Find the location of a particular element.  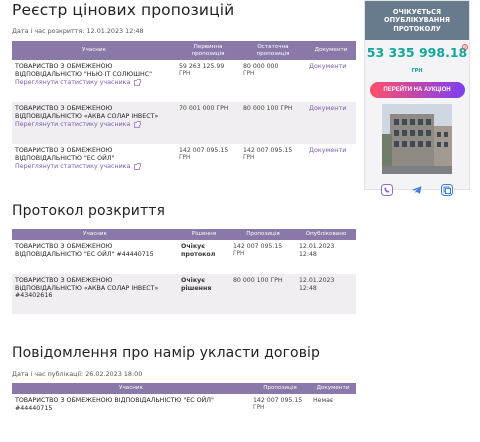

initial-offer: 59 263 125.99 is located at coordinates (202, 66).